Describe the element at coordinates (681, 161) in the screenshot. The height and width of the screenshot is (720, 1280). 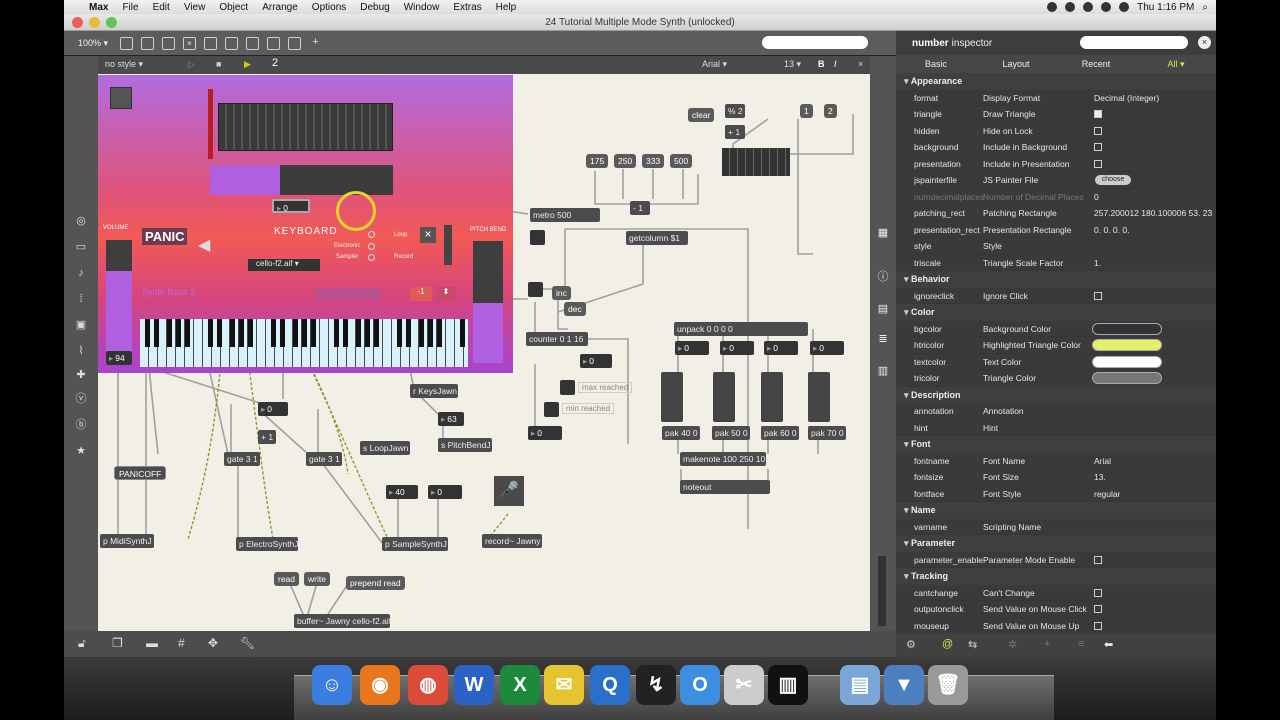
I see `tempo-500: 500` at that location.